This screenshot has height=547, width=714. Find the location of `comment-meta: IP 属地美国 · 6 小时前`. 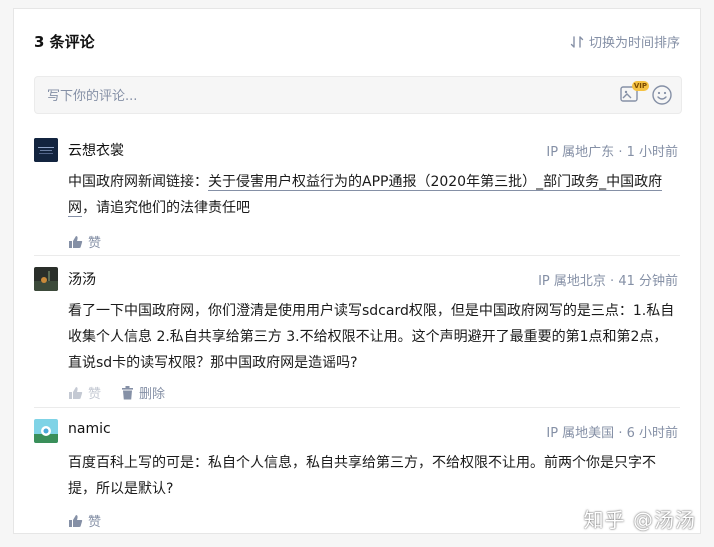

comment-meta: IP 属地美国 · 6 小时前 is located at coordinates (612, 433).